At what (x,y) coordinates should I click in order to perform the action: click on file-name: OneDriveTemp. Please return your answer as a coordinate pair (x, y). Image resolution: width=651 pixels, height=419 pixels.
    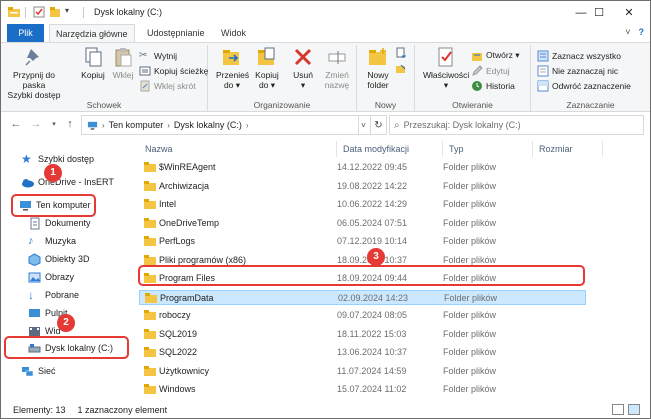
    Looking at the image, I should click on (189, 222).